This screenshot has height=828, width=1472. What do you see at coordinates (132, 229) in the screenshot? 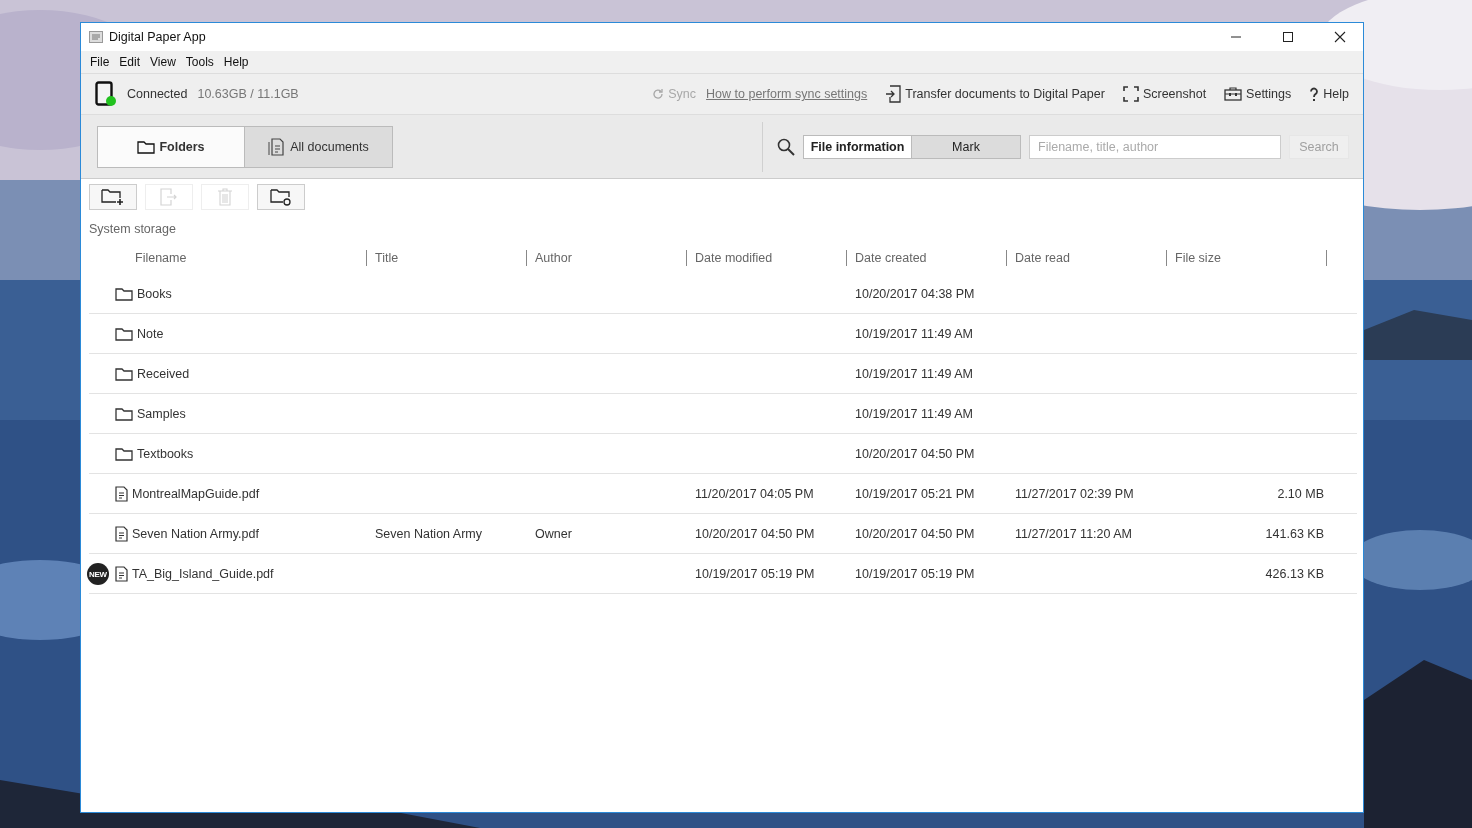
I see `storage-location: System storage` at bounding box center [132, 229].